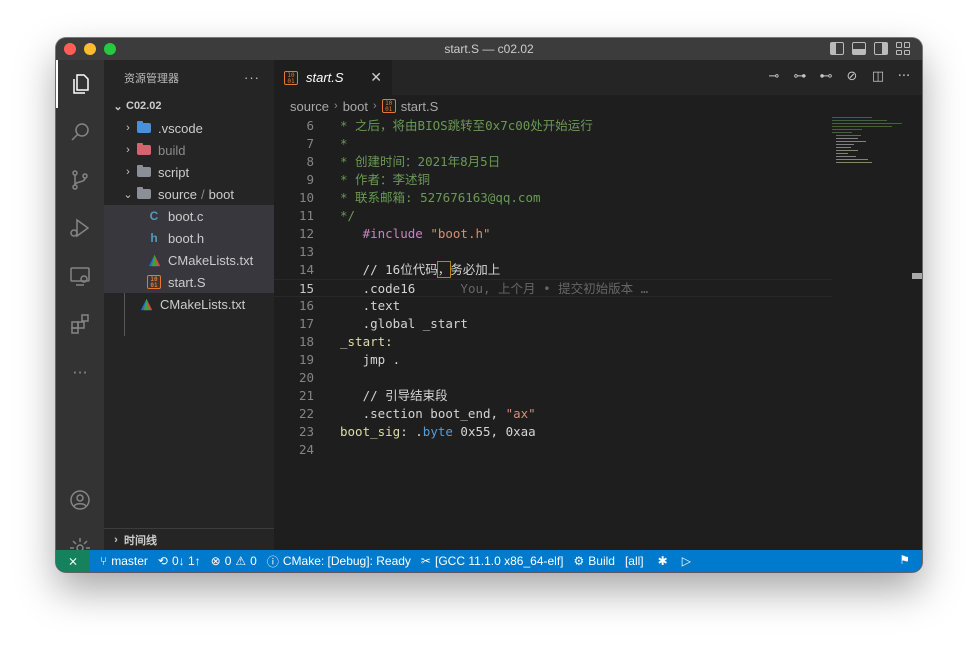 The width and height of the screenshot is (978, 646). What do you see at coordinates (598, 106) in the screenshot?
I see `breadcrumb: source › boot › 10 01 start.S` at bounding box center [598, 106].